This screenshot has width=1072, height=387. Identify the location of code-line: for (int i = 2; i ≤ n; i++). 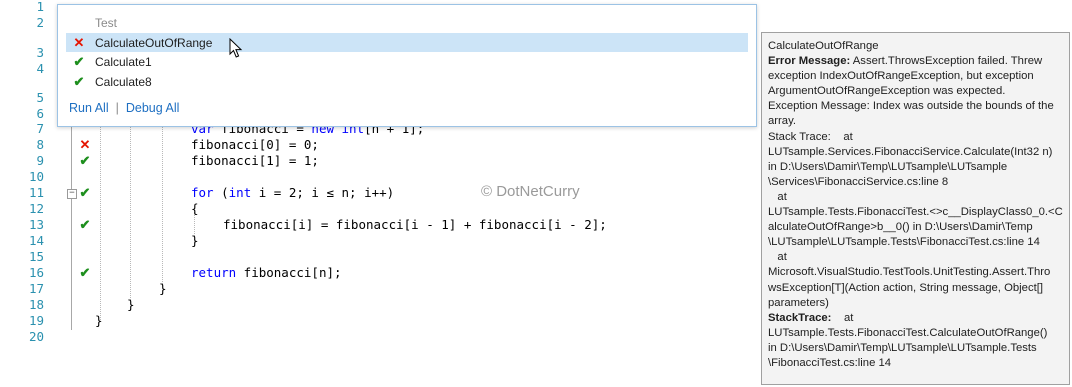
(293, 192).